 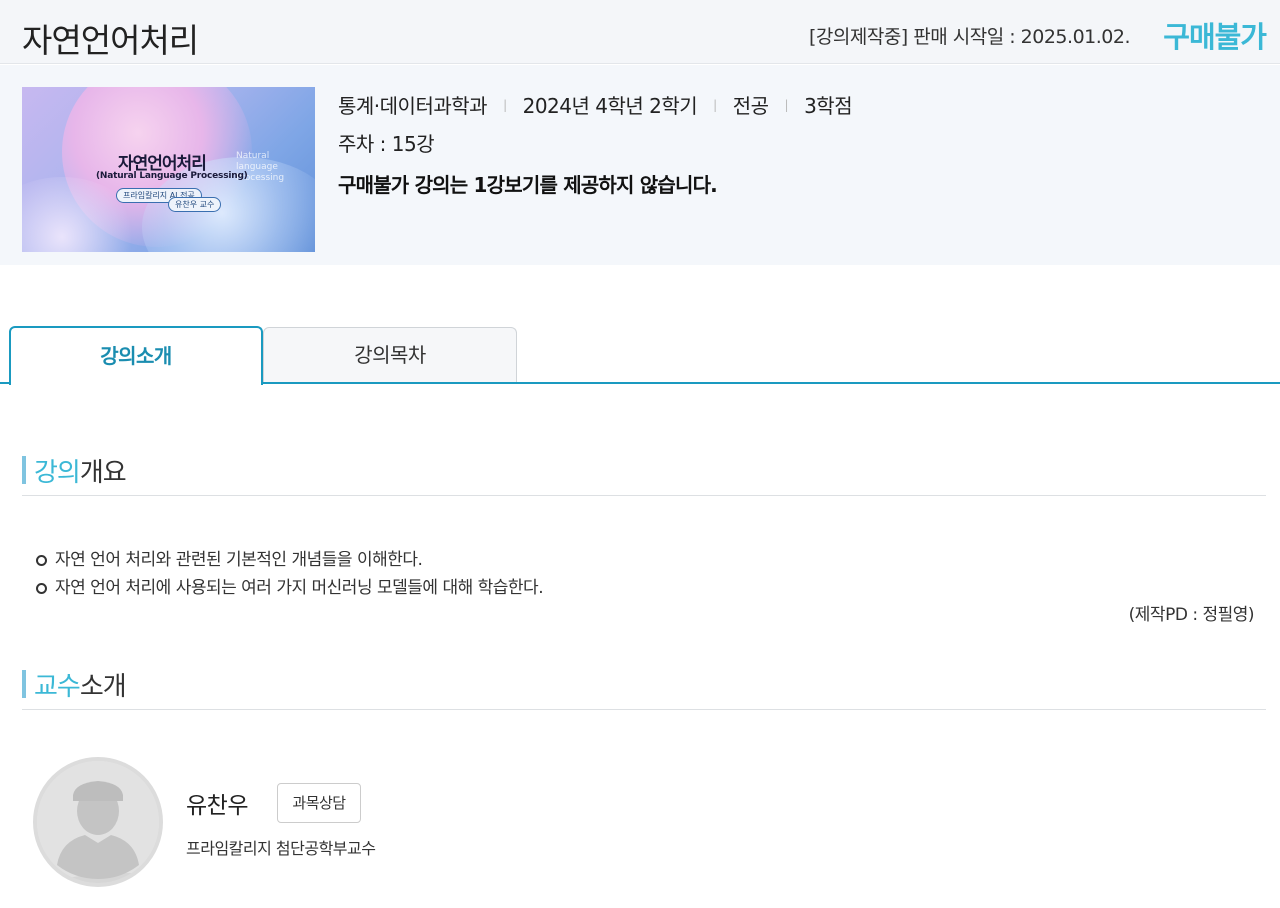 I want to click on course-consult-button: 과목상담, so click(x=319, y=803).